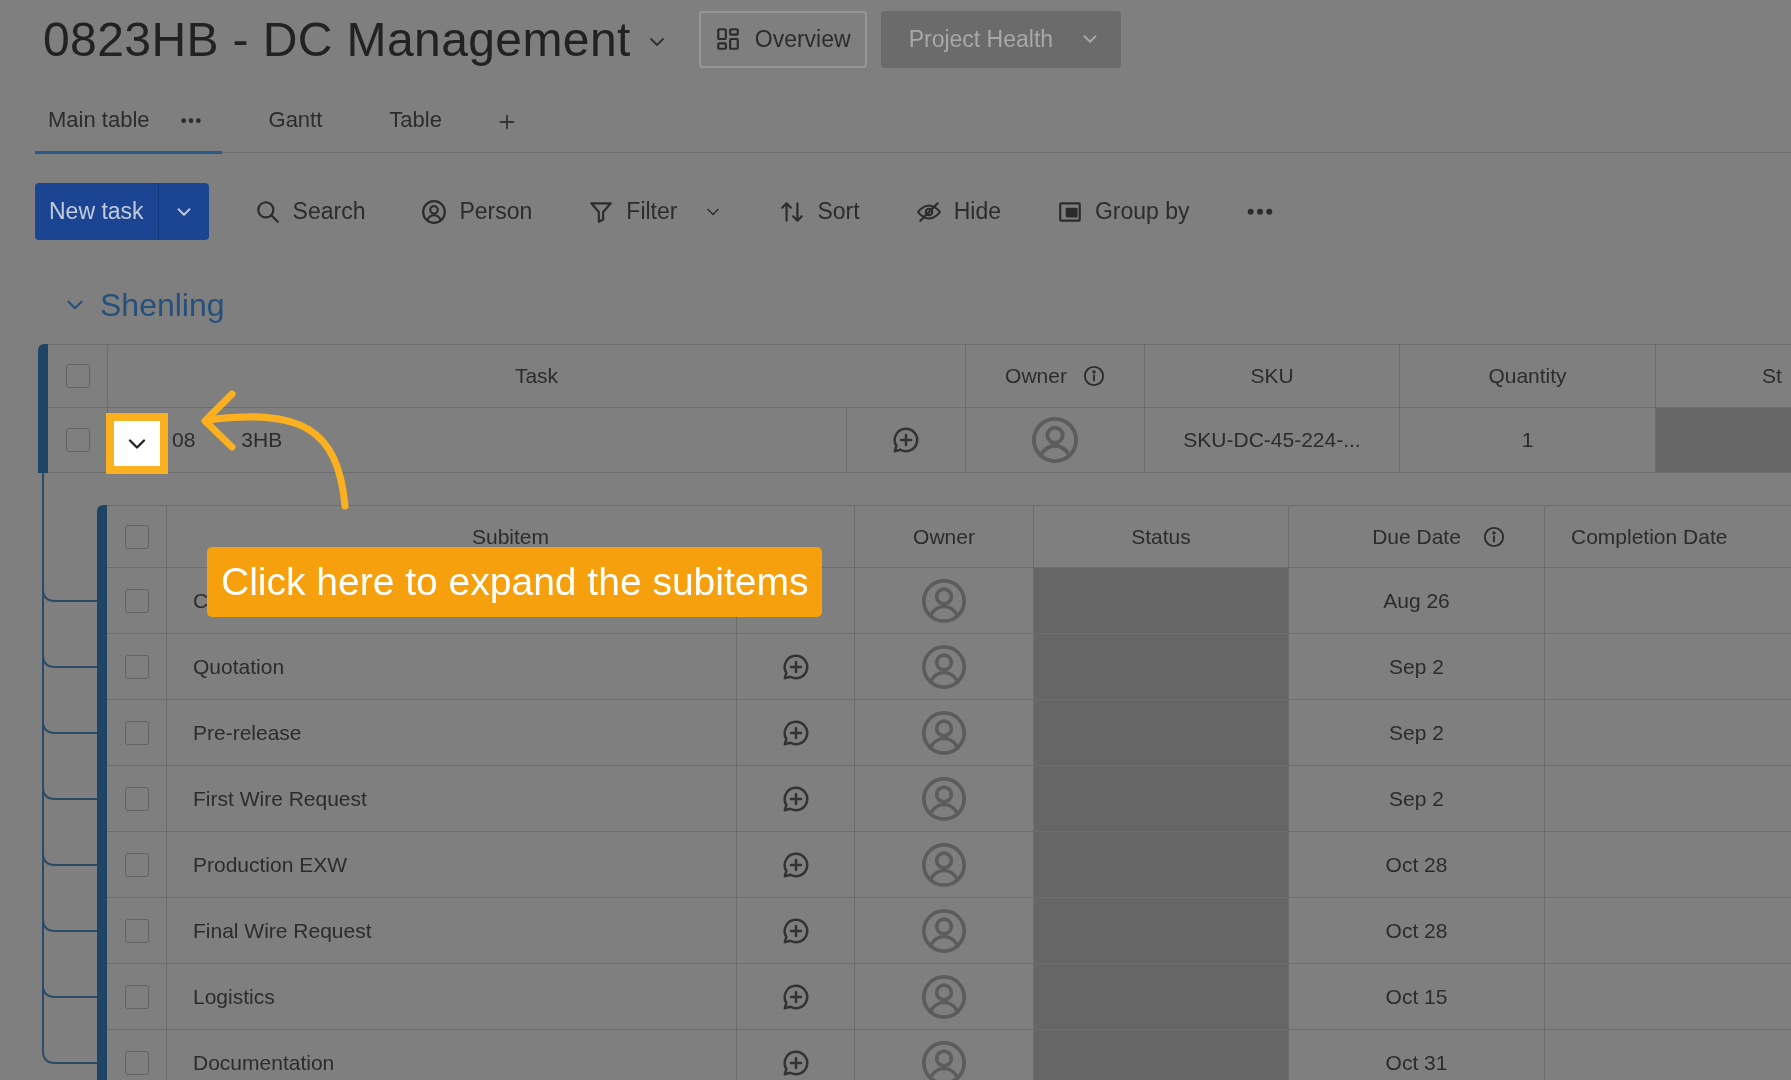  I want to click on view-tab: Table, so click(419, 116).